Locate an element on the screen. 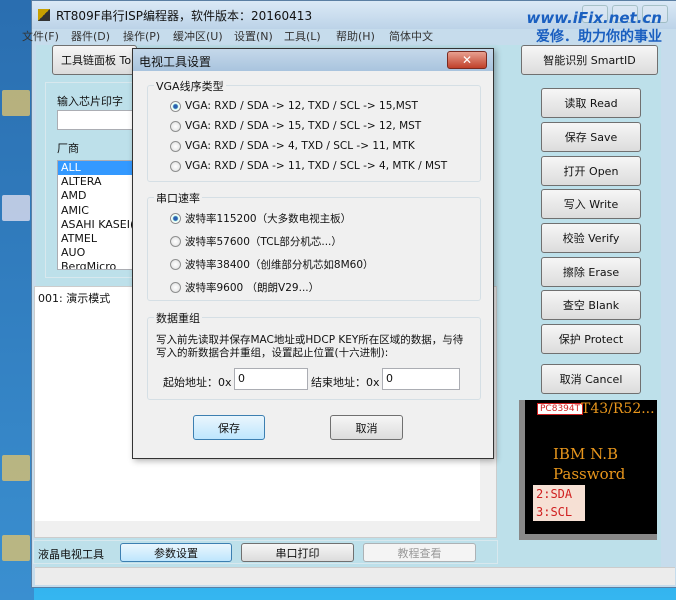 This screenshot has height=600, width=676. menu-device: 器件(D) is located at coordinates (90, 36).